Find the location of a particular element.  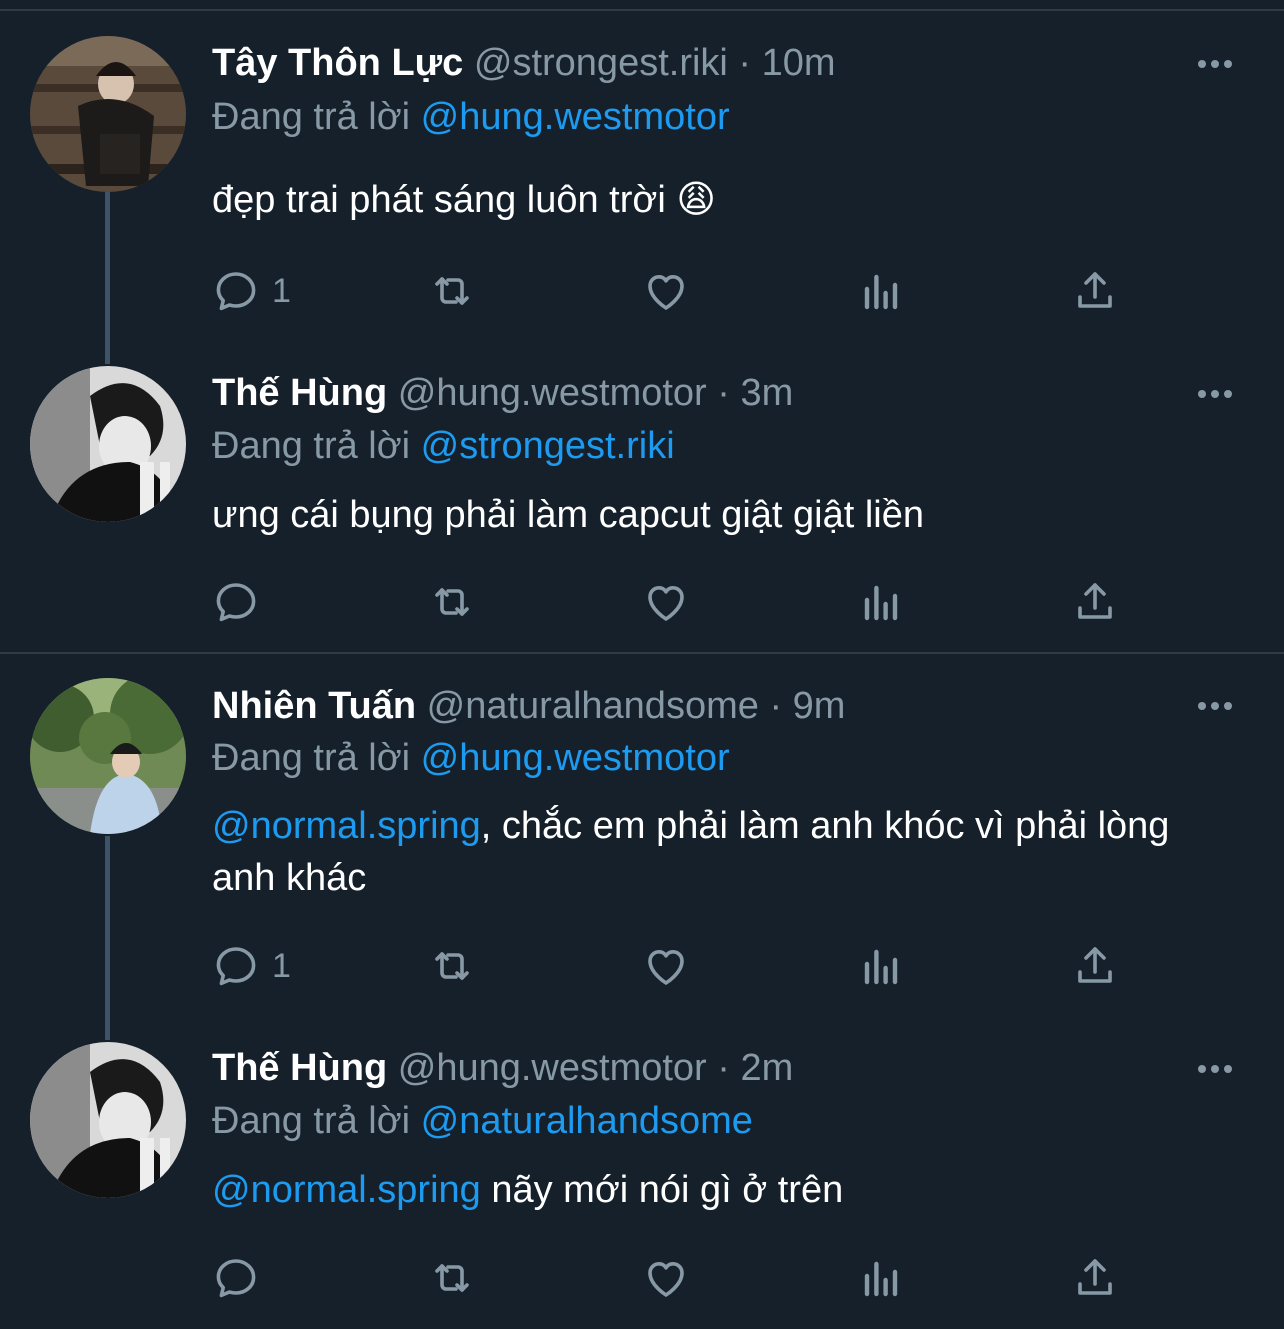

tweet-header: Thế Hùng @hung.westmotor · 2m is located at coordinates (502, 1068).